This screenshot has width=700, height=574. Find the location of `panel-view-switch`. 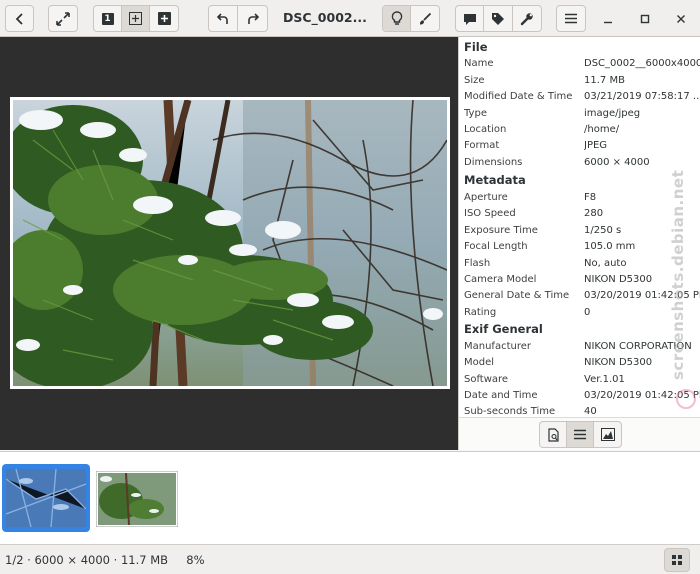

panel-view-switch is located at coordinates (580, 434).